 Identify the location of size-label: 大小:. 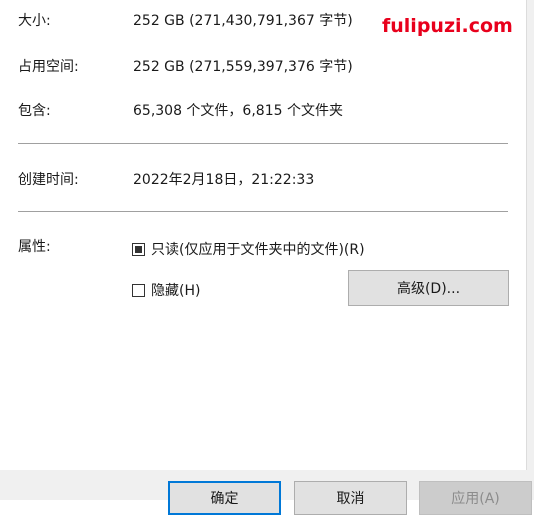
(34, 21).